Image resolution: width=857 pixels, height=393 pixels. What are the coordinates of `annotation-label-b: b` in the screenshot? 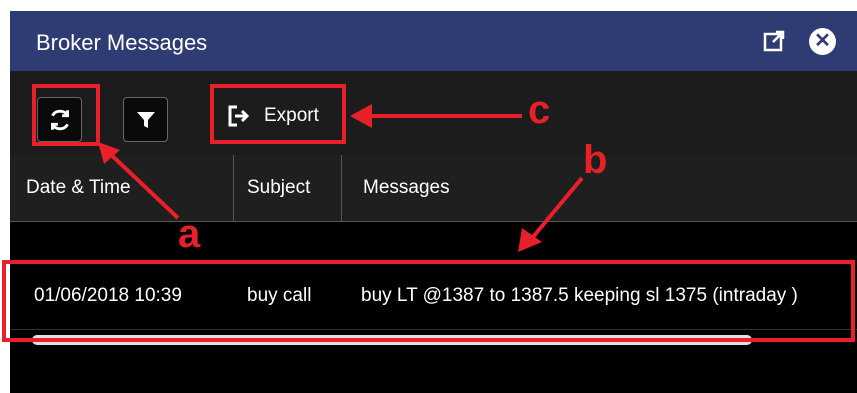 It's located at (595, 160).